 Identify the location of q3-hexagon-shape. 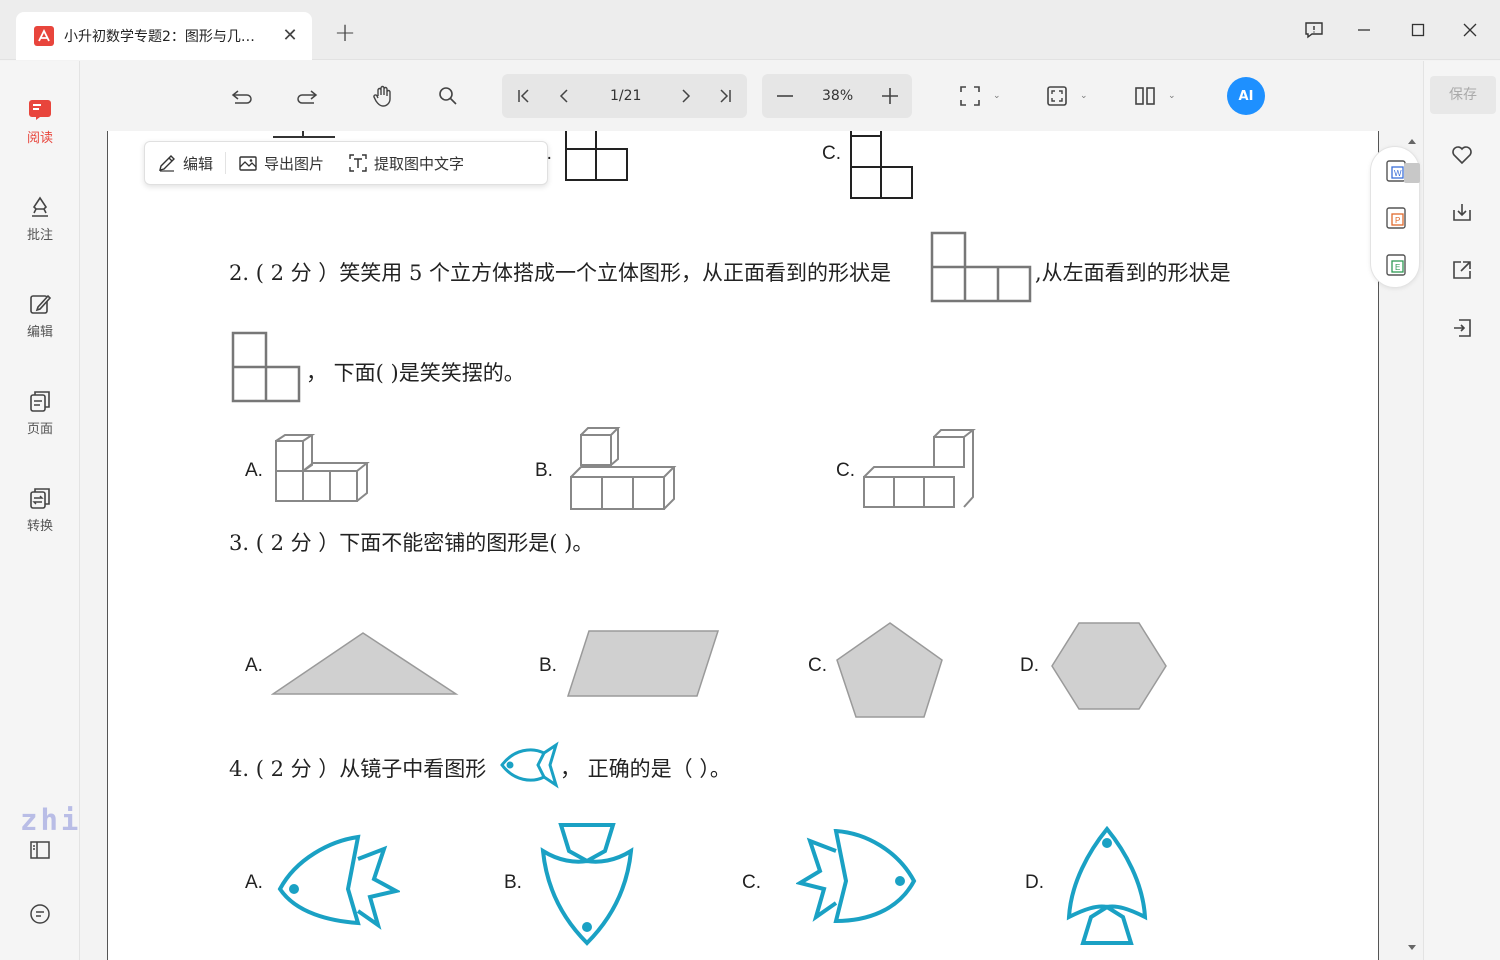
(1109, 666).